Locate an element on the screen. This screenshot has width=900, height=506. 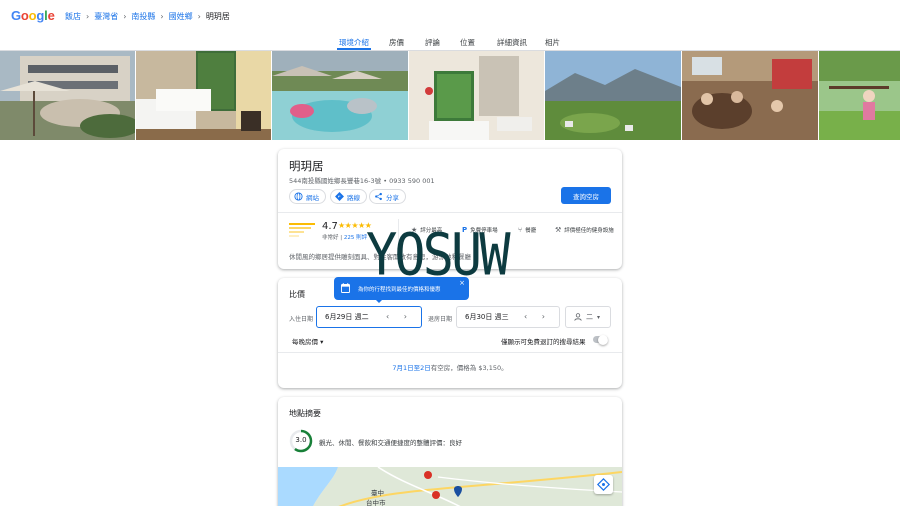
location-summary-card: 地點摘要 3.0 觀光、休閒、餐飲和交通便捷度的整體評價：良好 臺中 台中市 is located at coordinates (450, 451).